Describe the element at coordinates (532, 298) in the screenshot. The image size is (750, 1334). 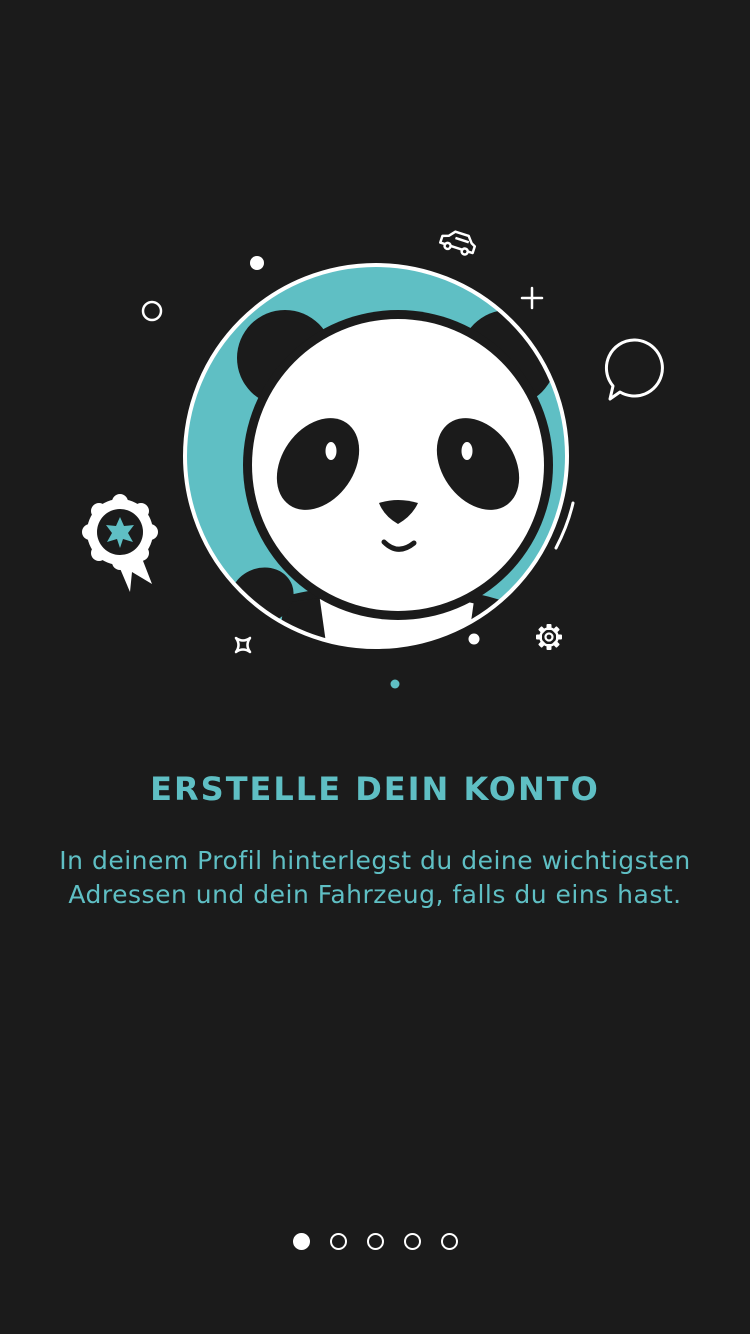
I see `plus-icon` at that location.